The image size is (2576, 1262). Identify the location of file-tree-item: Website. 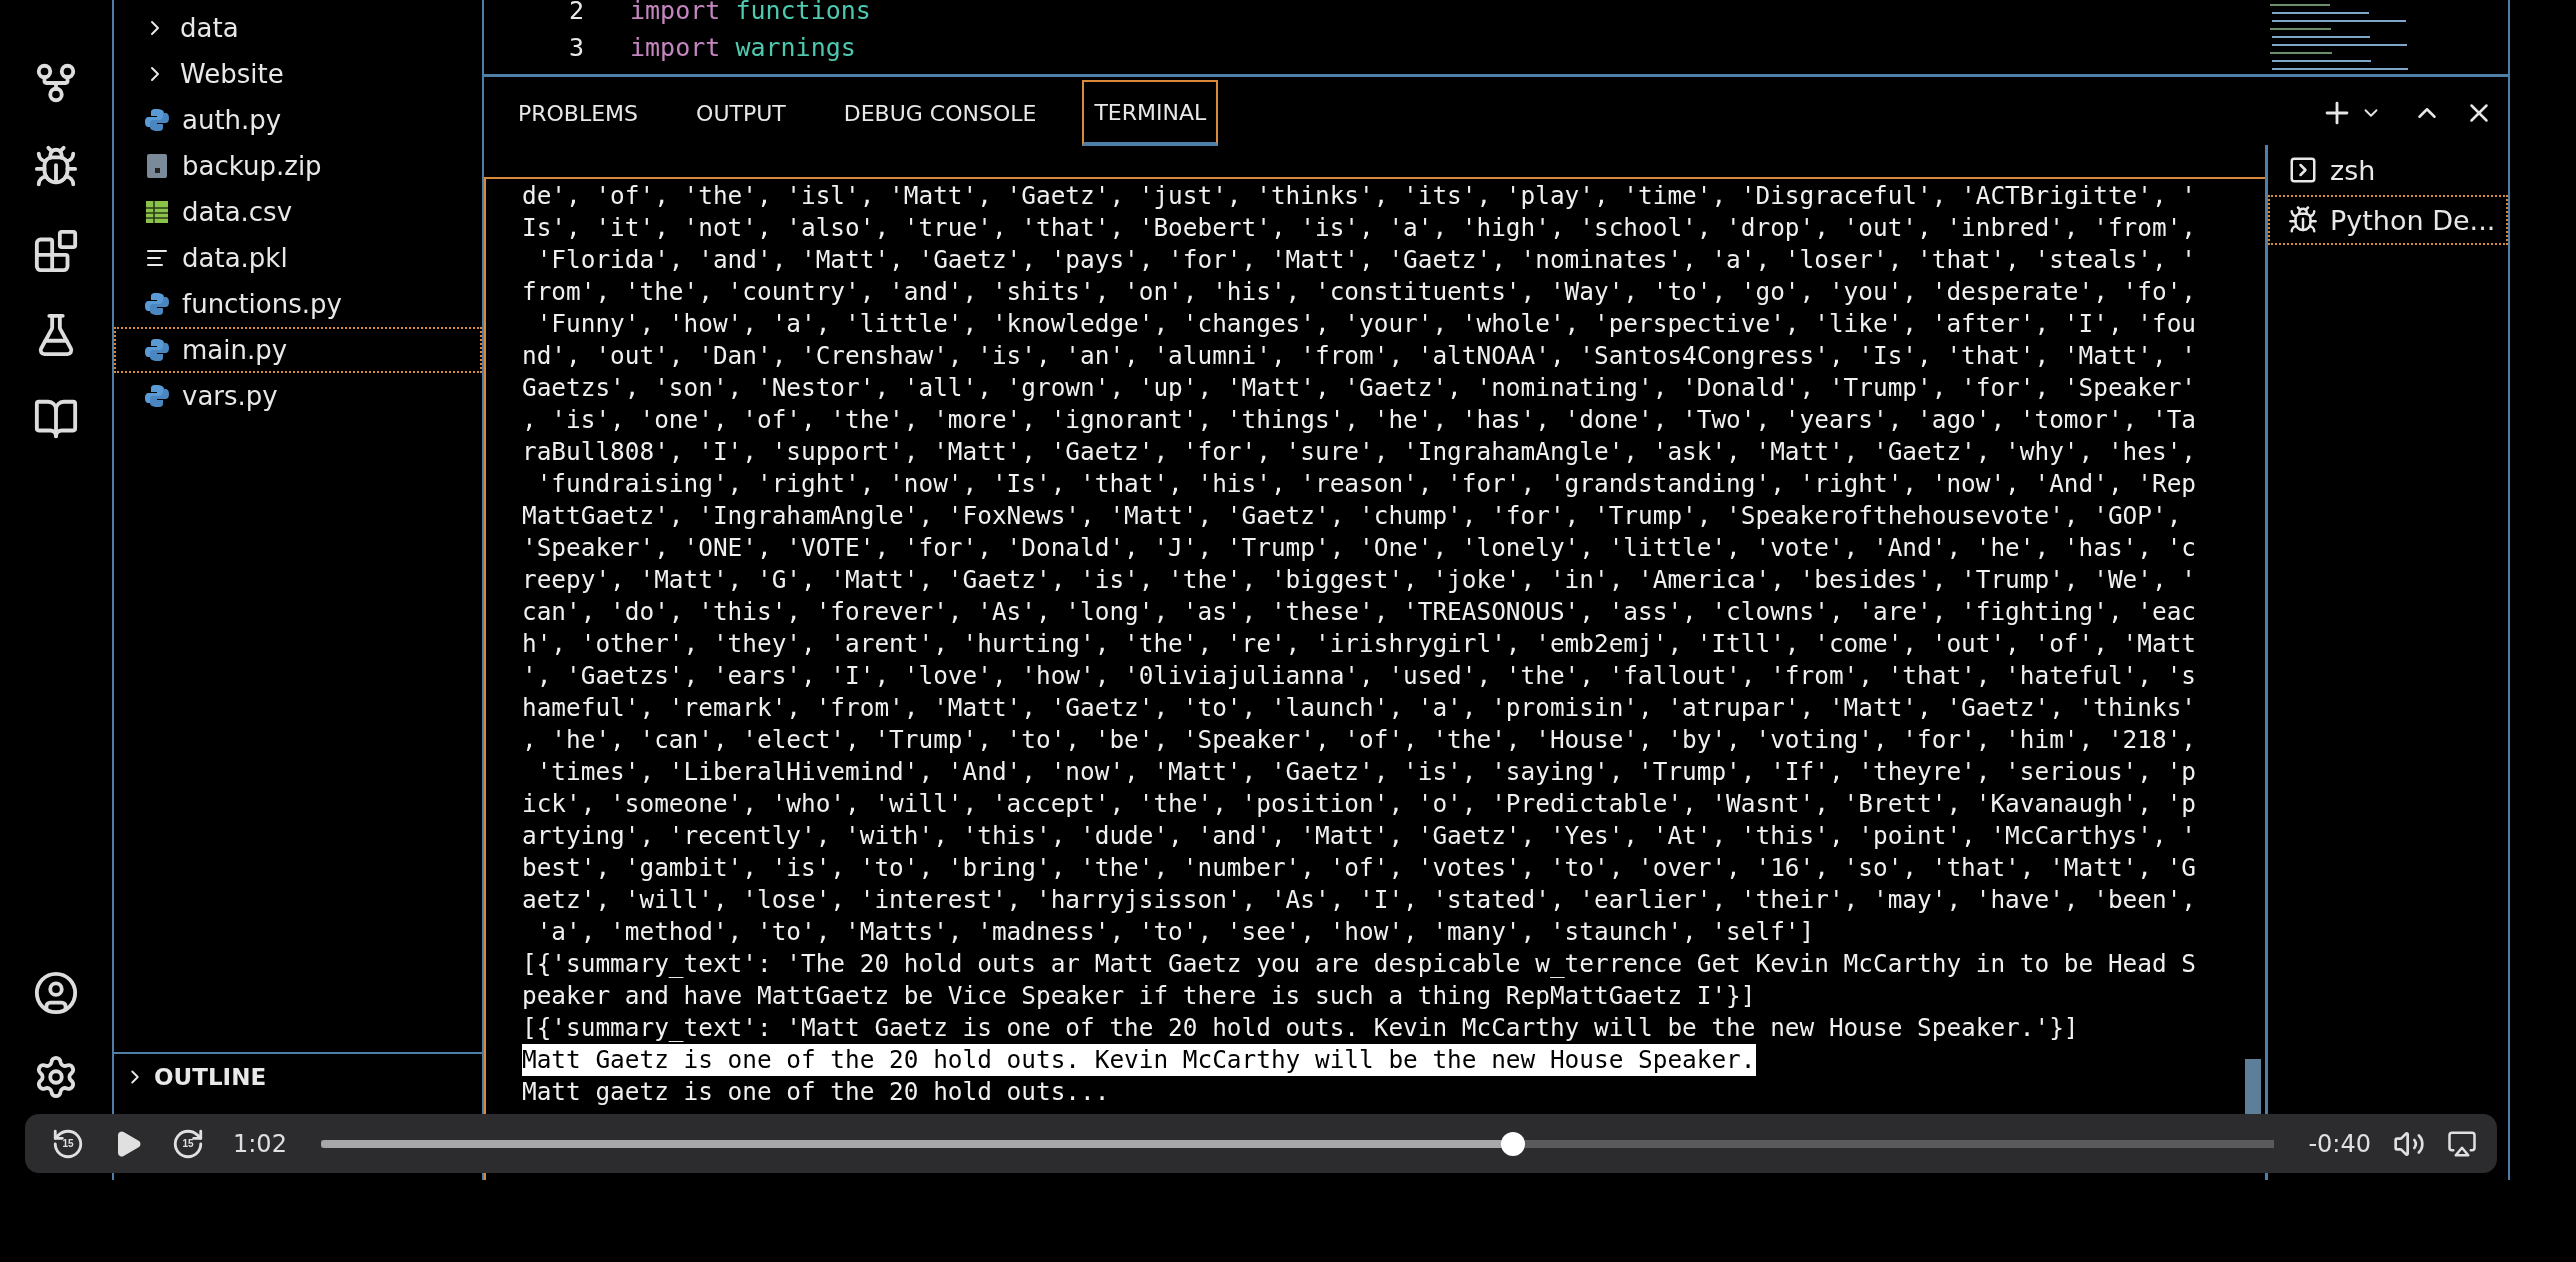
(298, 74).